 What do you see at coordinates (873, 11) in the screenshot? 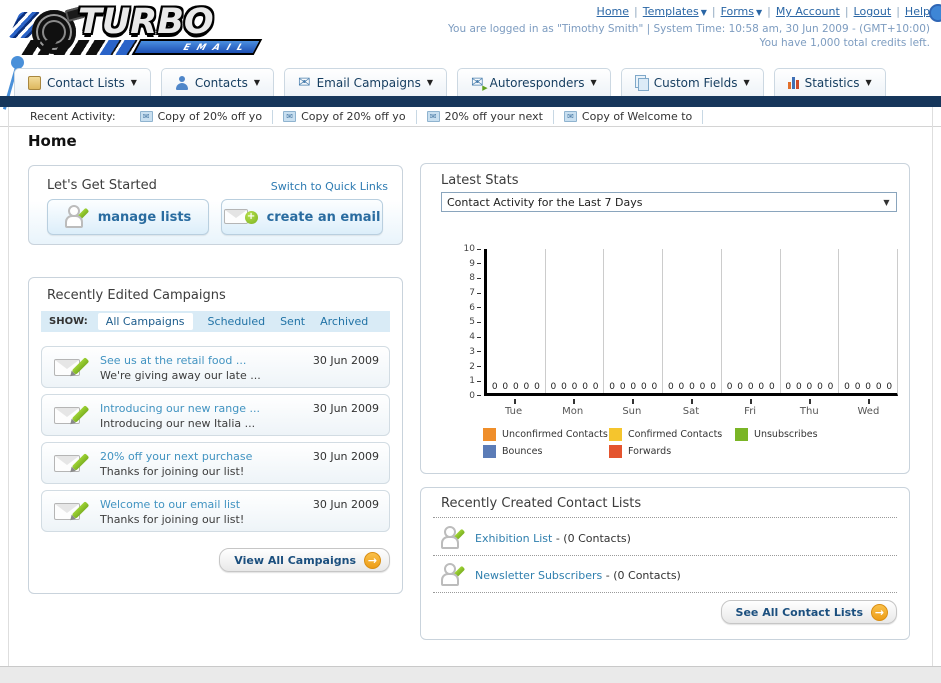
I see `header-link-logout: Logout` at bounding box center [873, 11].